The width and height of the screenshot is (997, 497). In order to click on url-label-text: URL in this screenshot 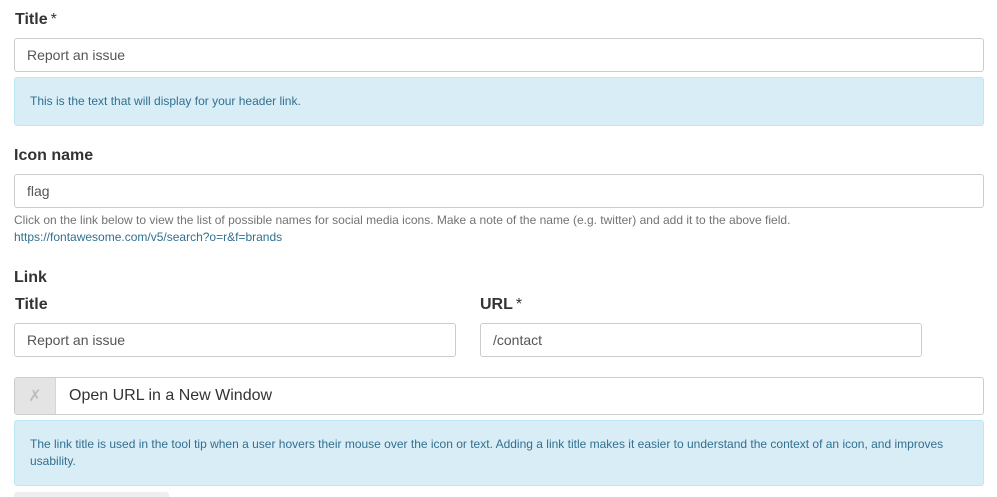, I will do `click(496, 304)`.